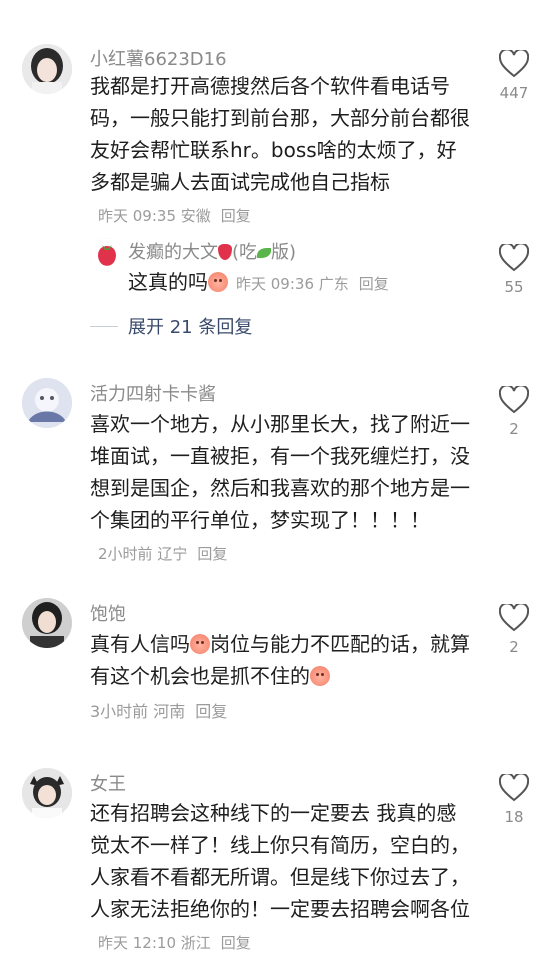 Image resolution: width=554 pixels, height=962 pixels. I want to click on leaf-icon, so click(264, 253).